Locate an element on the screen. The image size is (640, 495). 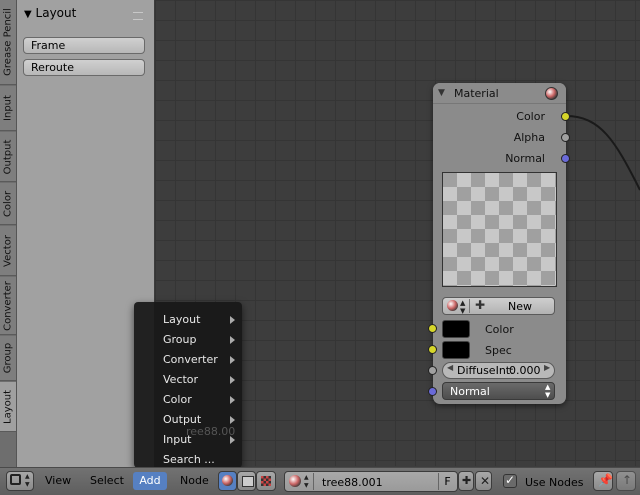
compositing-tree-button is located at coordinates (246, 481).